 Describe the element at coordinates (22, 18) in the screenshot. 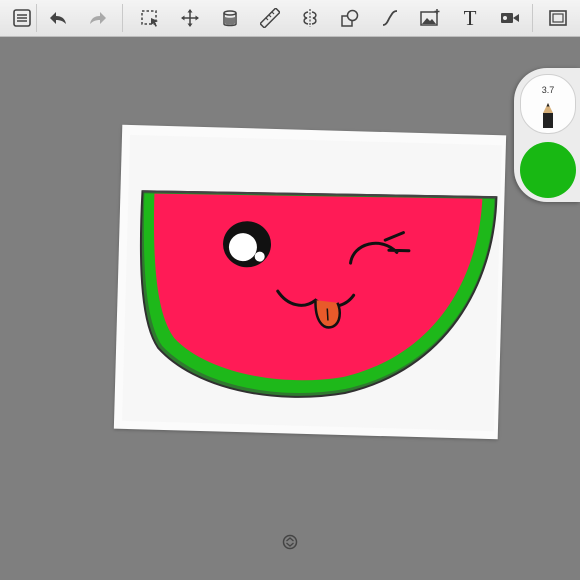

I see `gallery-list-icon` at that location.